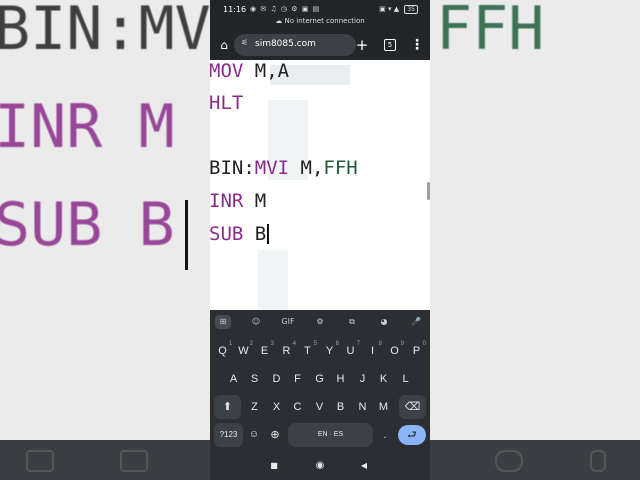 The image size is (640, 480). I want to click on key-t: T5, so click(307, 351).